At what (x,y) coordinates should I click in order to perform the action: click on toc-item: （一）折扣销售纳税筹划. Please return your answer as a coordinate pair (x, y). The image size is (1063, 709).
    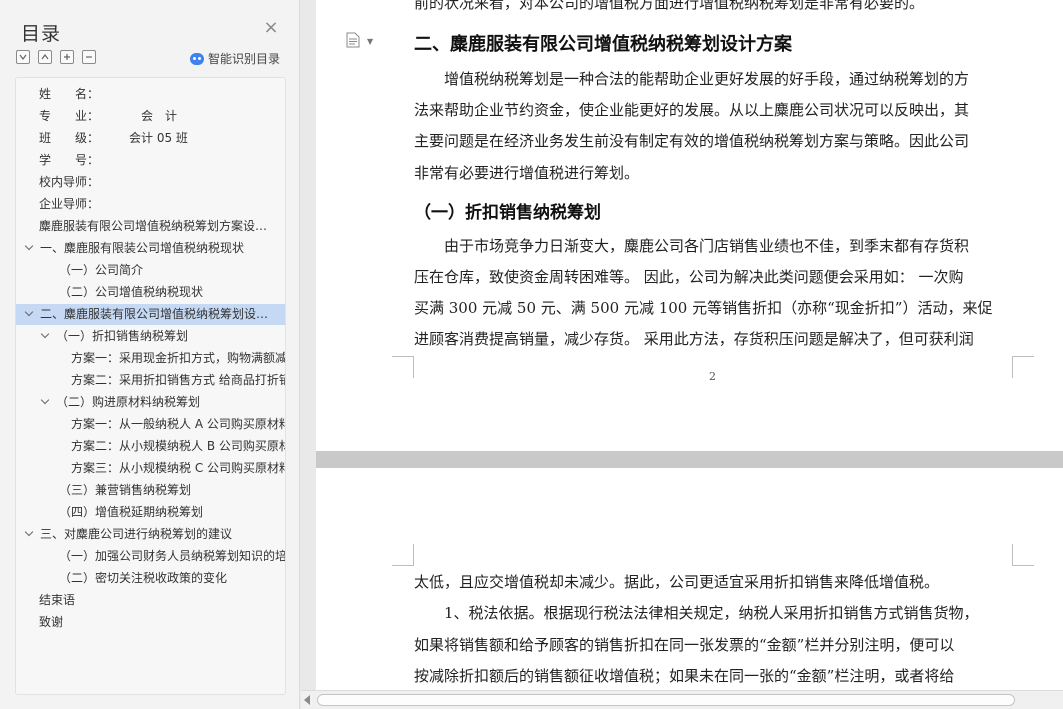
    Looking at the image, I should click on (150, 336).